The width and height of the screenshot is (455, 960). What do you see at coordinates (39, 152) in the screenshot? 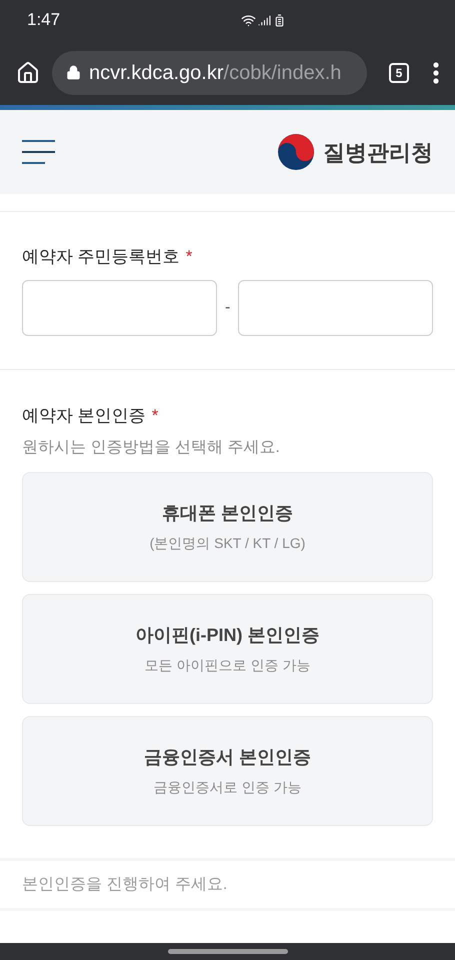
I see `menu-icon` at bounding box center [39, 152].